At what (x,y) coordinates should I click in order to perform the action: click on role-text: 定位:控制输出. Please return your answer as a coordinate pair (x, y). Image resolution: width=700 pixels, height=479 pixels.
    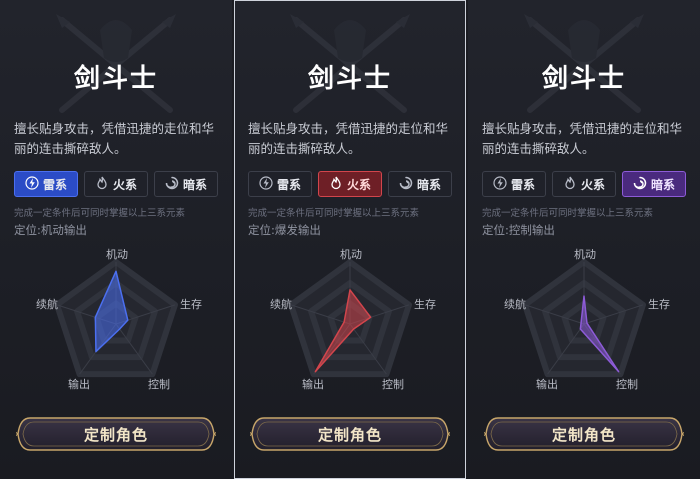
    Looking at the image, I should click on (518, 230).